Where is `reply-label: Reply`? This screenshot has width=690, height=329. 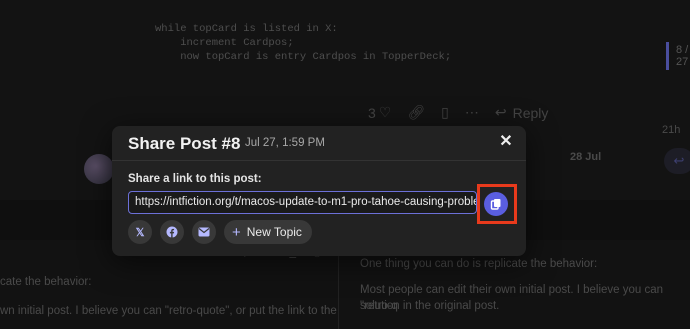
reply-label: Reply is located at coordinates (530, 112).